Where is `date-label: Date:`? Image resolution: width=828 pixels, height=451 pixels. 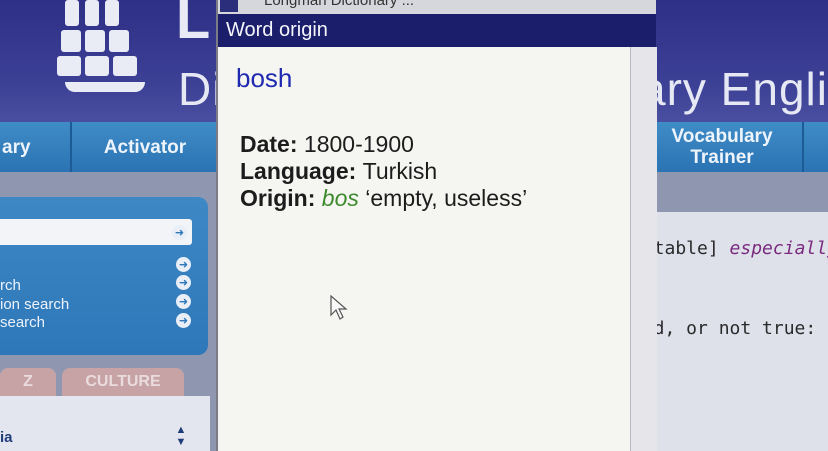 date-label: Date: is located at coordinates (272, 144).